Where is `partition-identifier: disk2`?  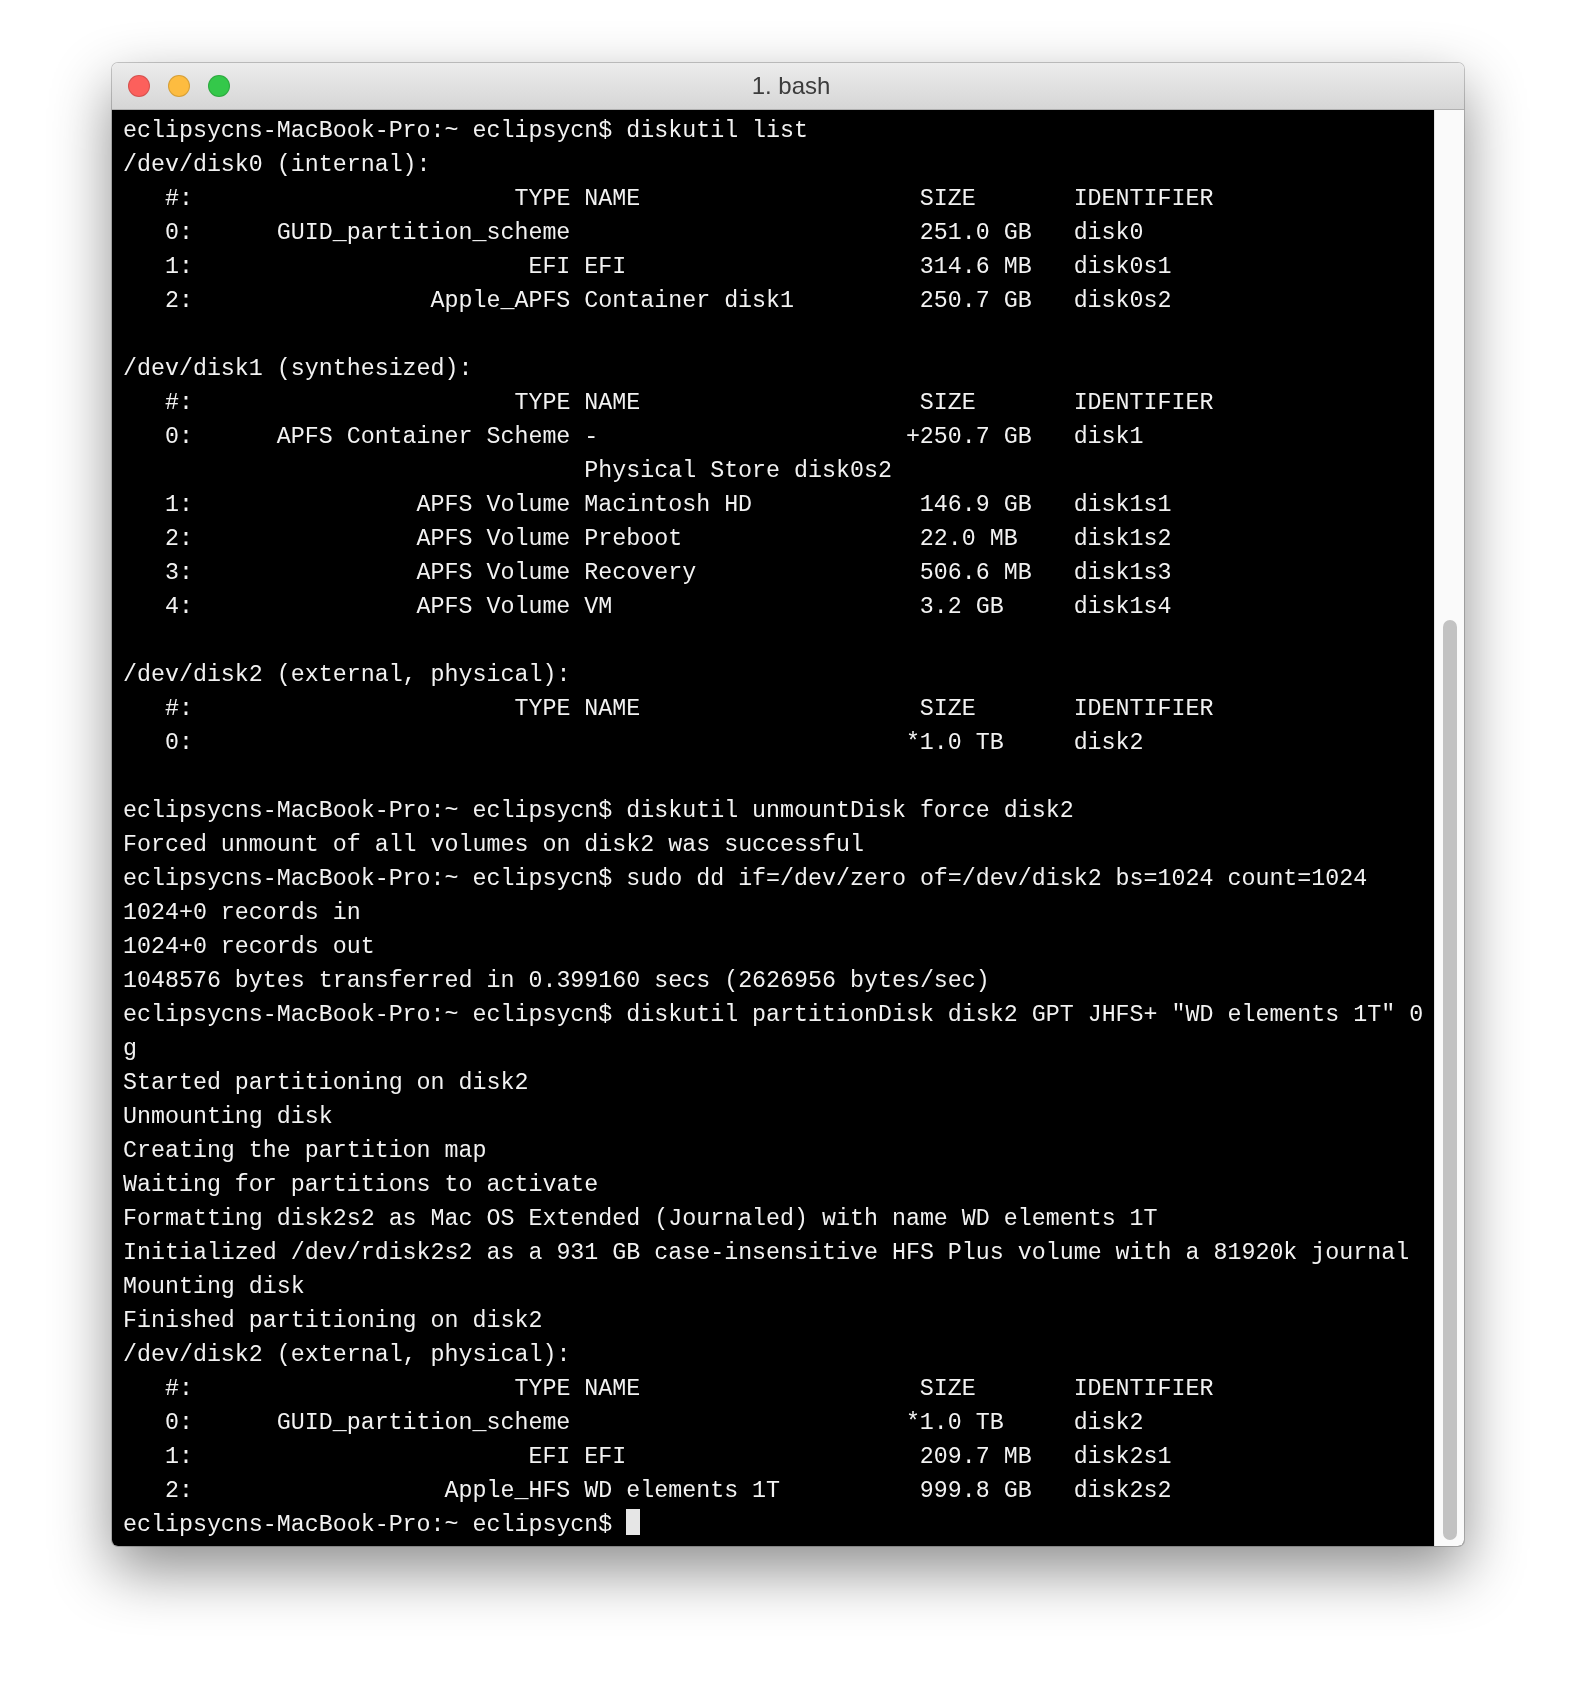
partition-identifier: disk2 is located at coordinates (1108, 1423).